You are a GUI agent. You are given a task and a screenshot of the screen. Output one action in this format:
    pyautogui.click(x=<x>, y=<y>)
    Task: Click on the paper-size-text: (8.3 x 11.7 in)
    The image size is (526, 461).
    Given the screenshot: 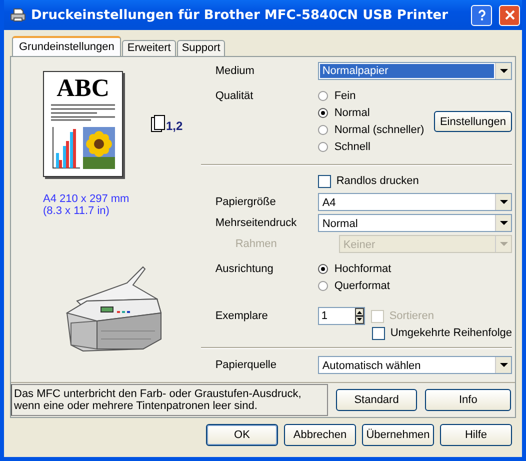 What is the action you would take?
    pyautogui.click(x=76, y=211)
    